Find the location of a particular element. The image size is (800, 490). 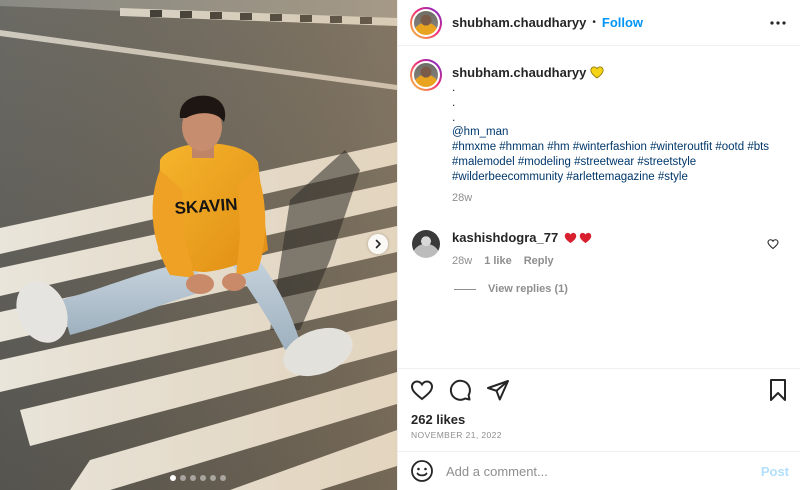

carousel-indicators is located at coordinates (198, 478).